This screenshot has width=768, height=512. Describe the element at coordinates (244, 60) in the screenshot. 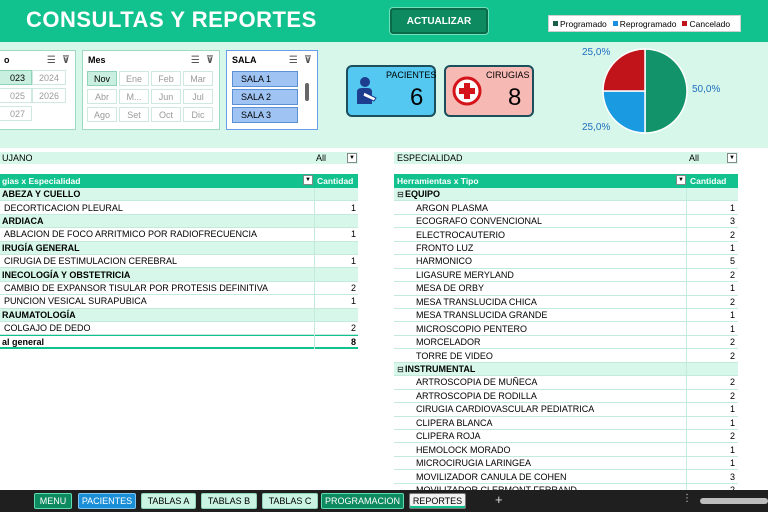

I see `room-slicer-title: SALA` at that location.